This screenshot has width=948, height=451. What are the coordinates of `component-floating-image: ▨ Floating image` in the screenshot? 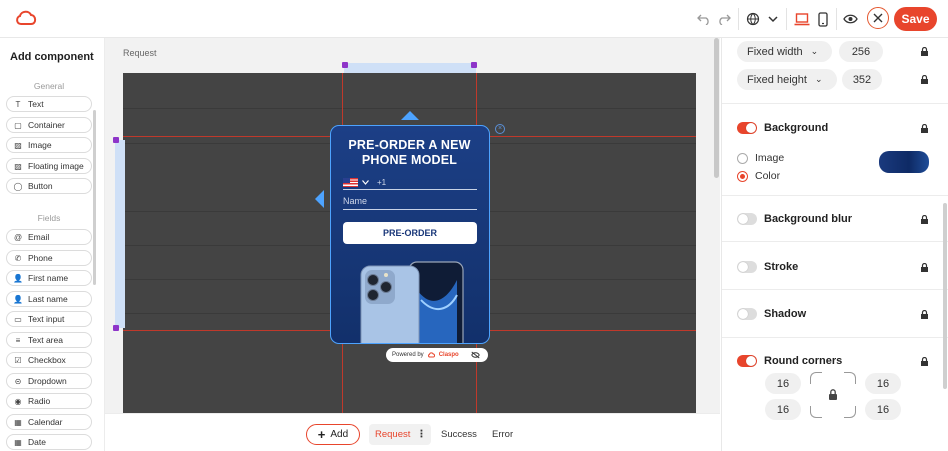 It's located at (49, 166).